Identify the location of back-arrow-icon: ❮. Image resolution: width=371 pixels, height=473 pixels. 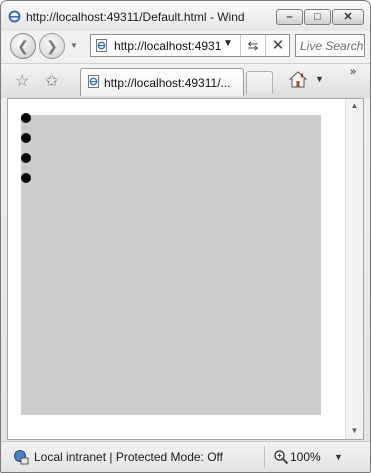
(23, 46).